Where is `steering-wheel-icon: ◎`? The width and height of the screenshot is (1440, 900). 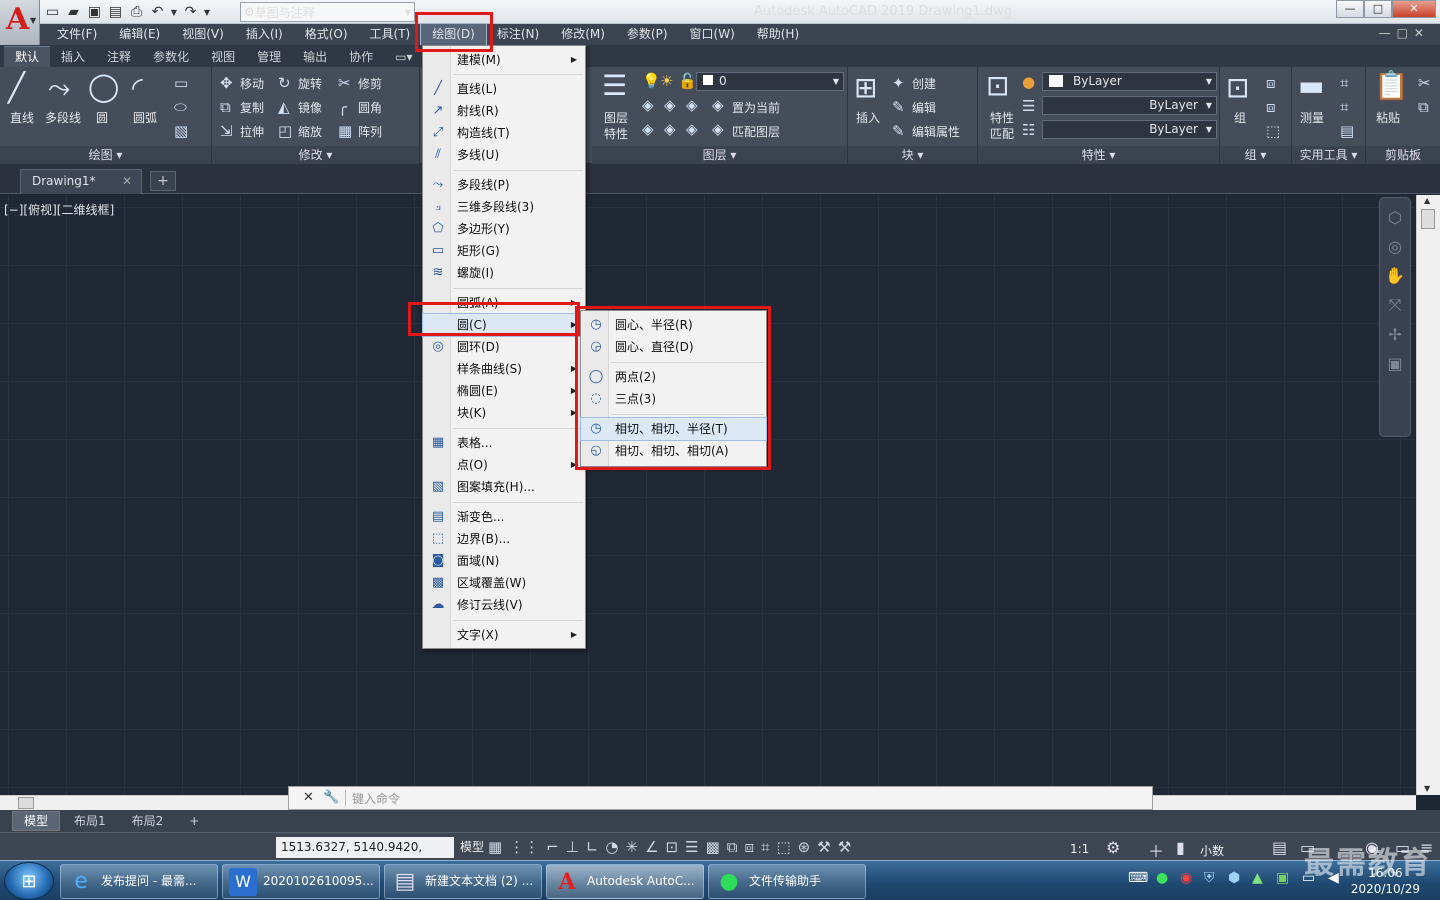
steering-wheel-icon: ◎ is located at coordinates (1395, 246).